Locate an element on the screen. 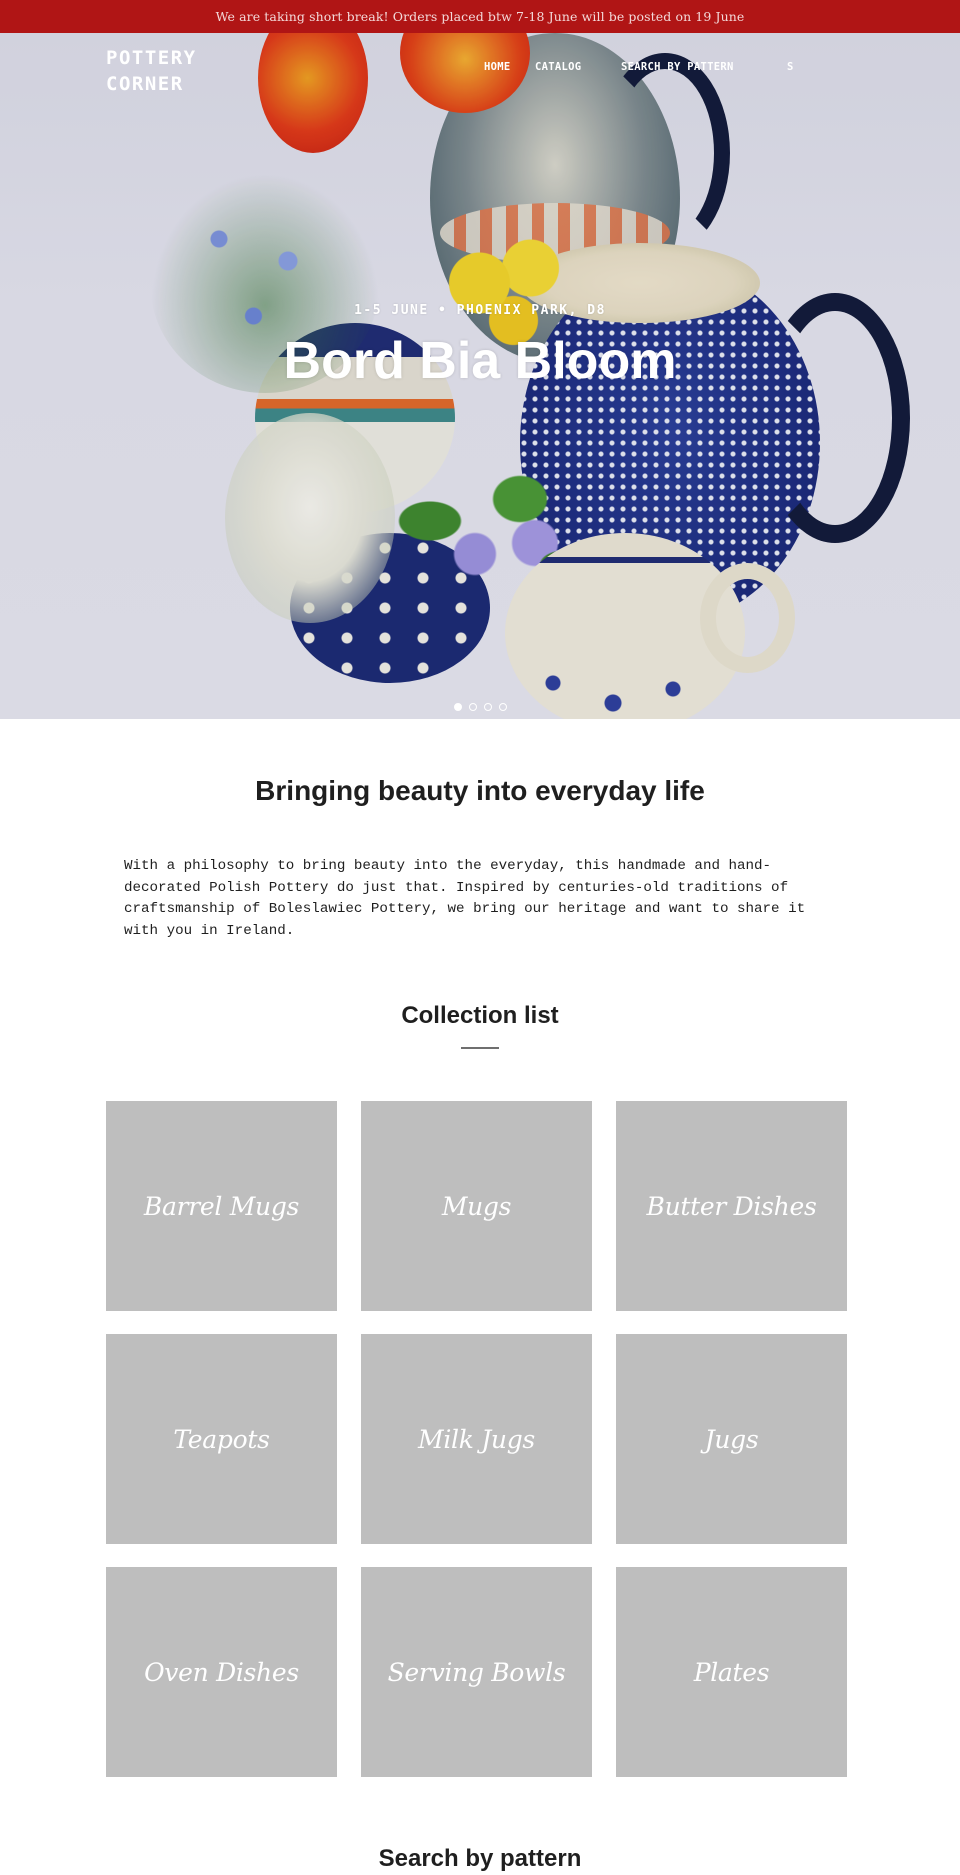 Image resolution: width=960 pixels, height=1875 pixels. collection-label: Oven Dishes is located at coordinates (221, 1672).